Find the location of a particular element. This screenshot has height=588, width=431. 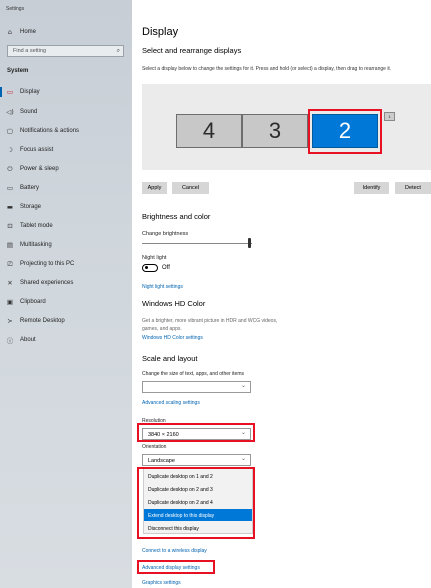

sound-icon: ◁) is located at coordinates (10, 112).